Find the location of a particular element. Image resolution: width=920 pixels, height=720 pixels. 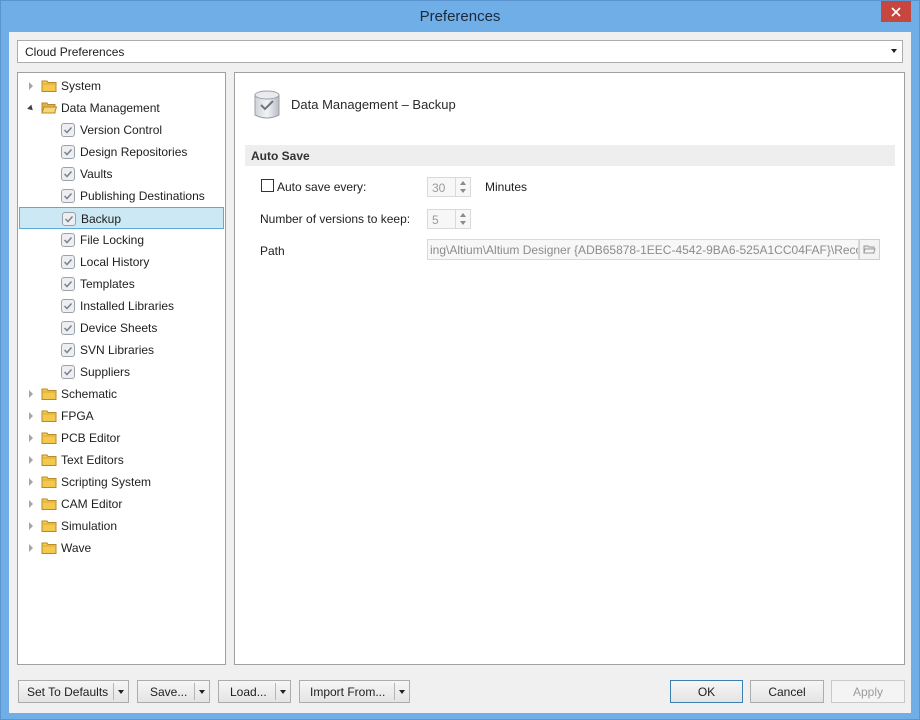

page-title: Data Management – Backup is located at coordinates (373, 104).